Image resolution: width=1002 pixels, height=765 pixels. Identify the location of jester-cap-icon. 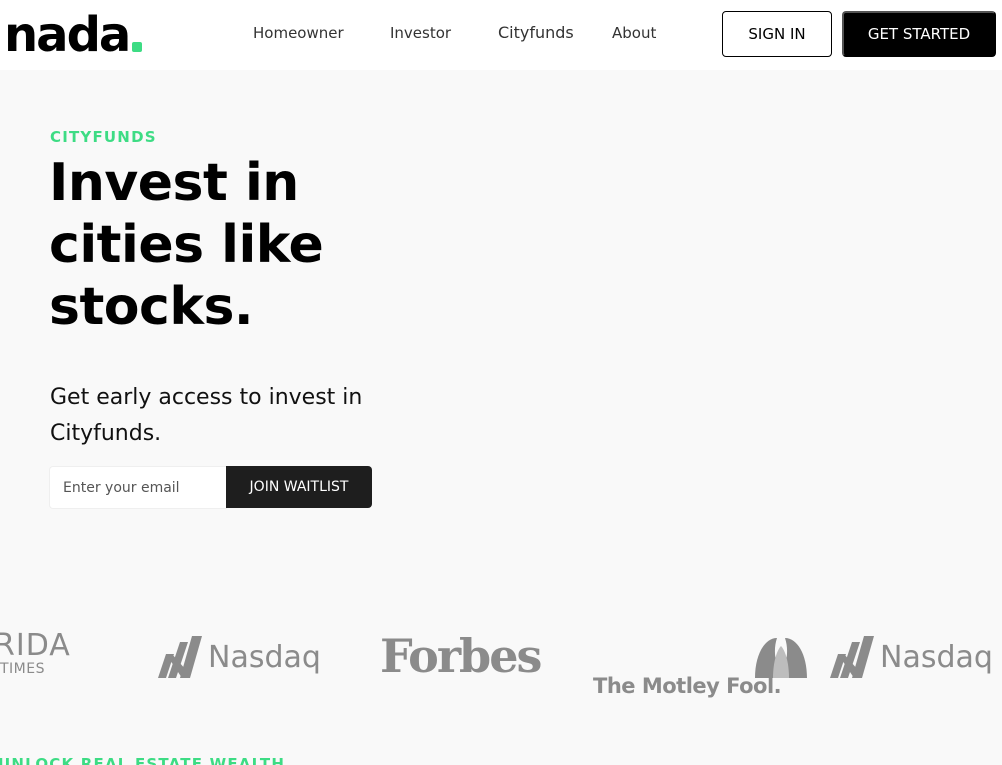
(781, 658).